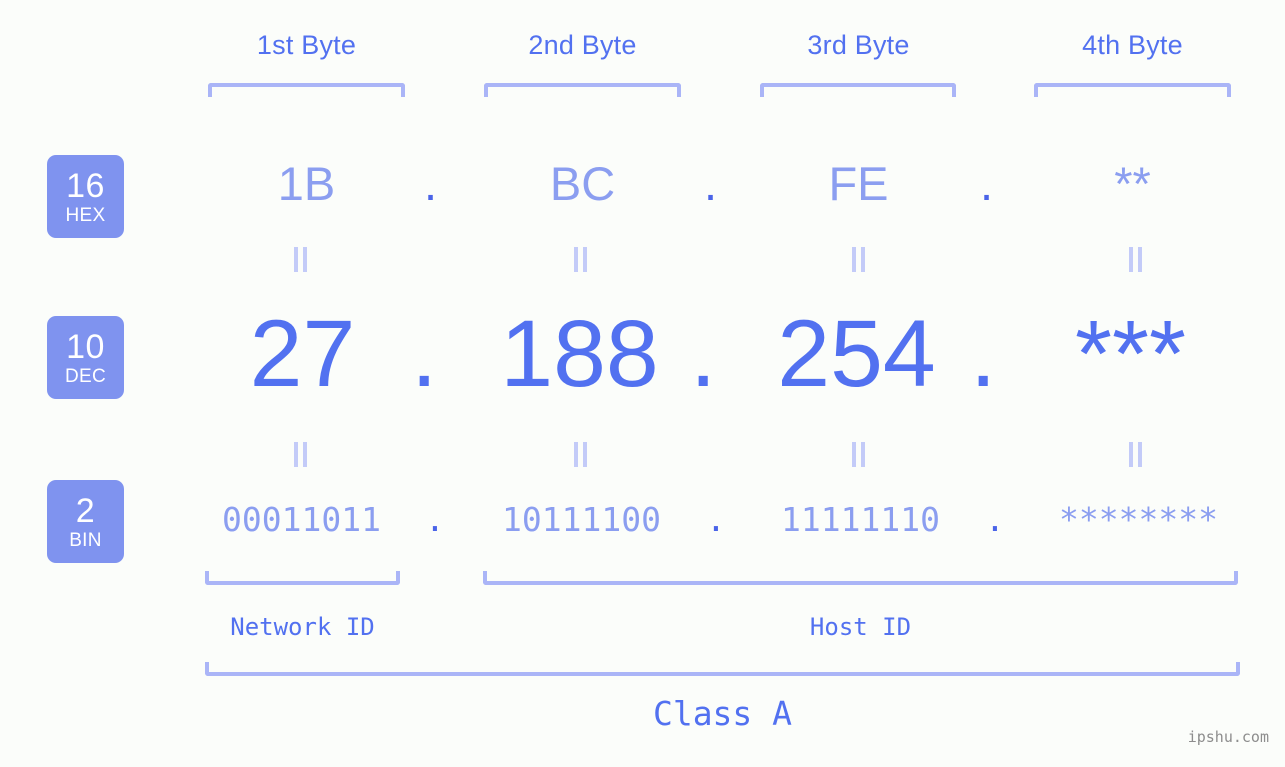 This screenshot has width=1285, height=767. I want to click on byte-header-4: 4th Byte, so click(1132, 45).